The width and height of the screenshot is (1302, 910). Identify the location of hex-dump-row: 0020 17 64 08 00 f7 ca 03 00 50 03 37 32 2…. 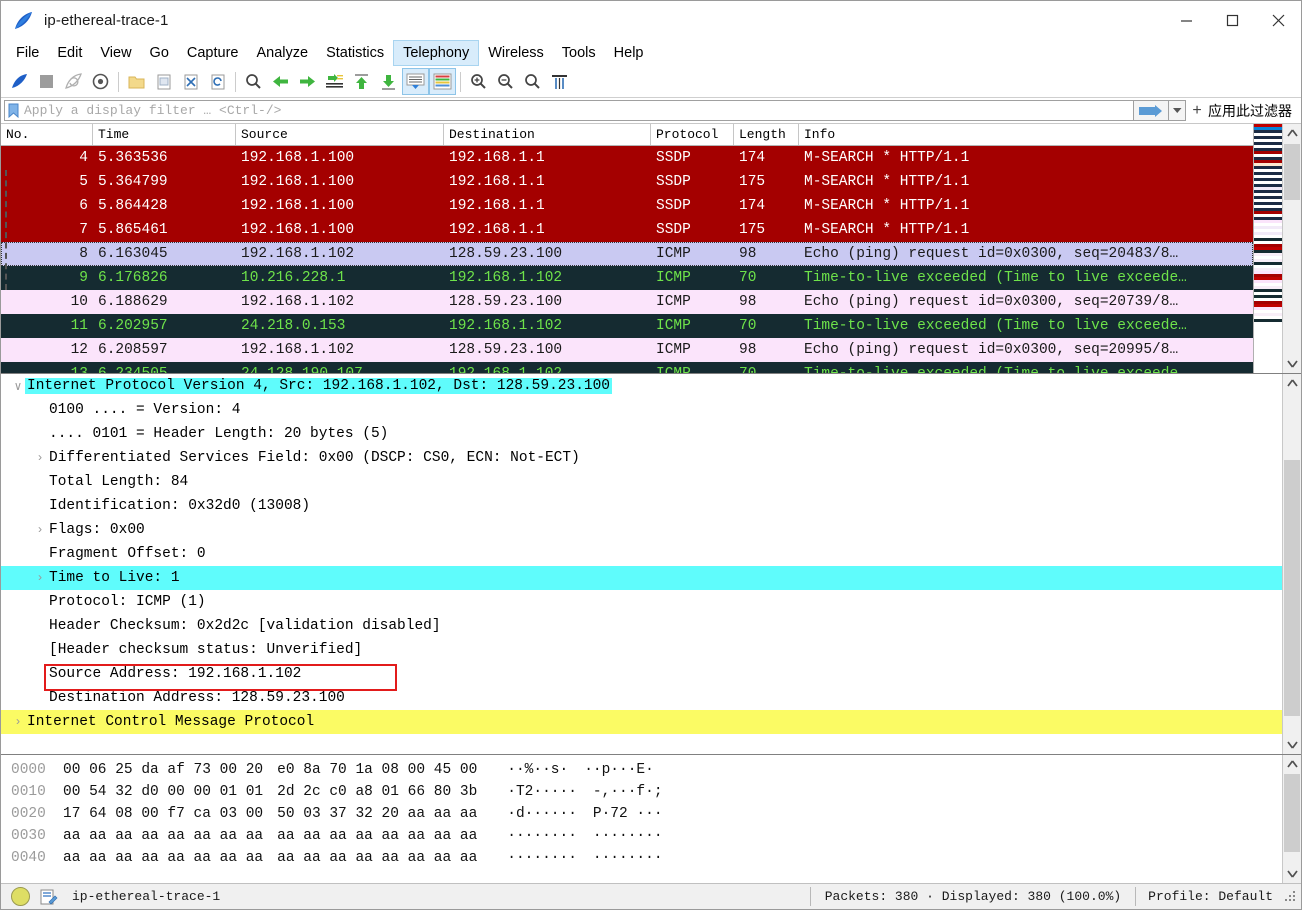
(641, 814).